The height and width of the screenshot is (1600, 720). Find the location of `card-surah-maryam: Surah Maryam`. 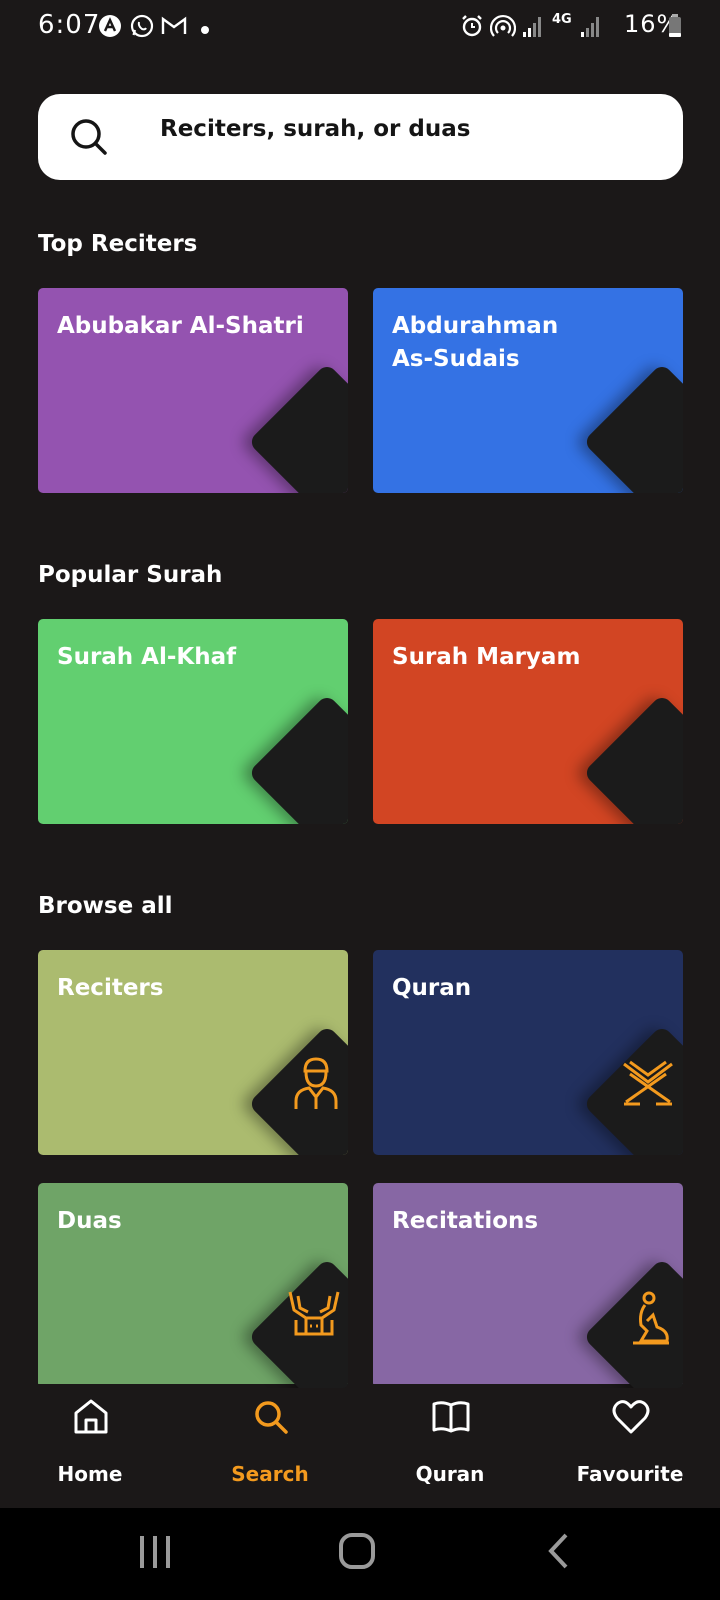

card-surah-maryam: Surah Maryam is located at coordinates (528, 721).